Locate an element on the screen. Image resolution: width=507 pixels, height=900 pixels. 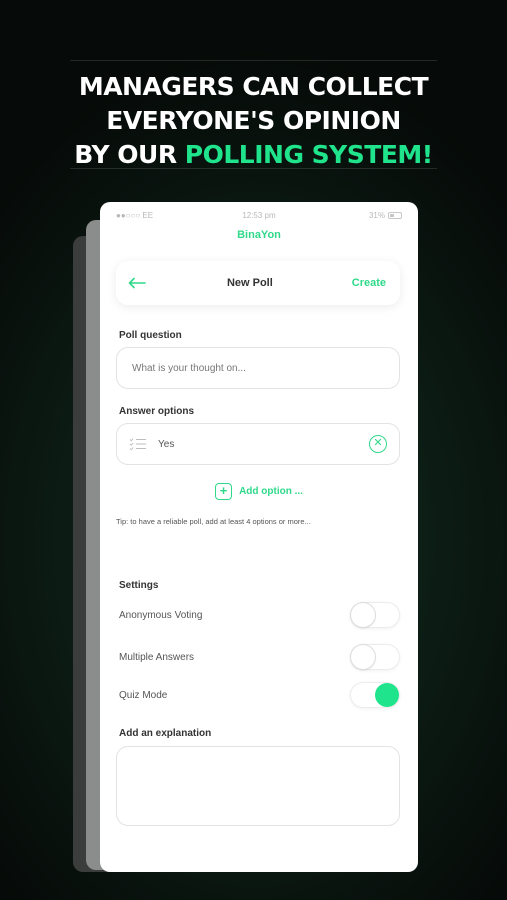
poll-question-label: Poll question is located at coordinates (150, 335).